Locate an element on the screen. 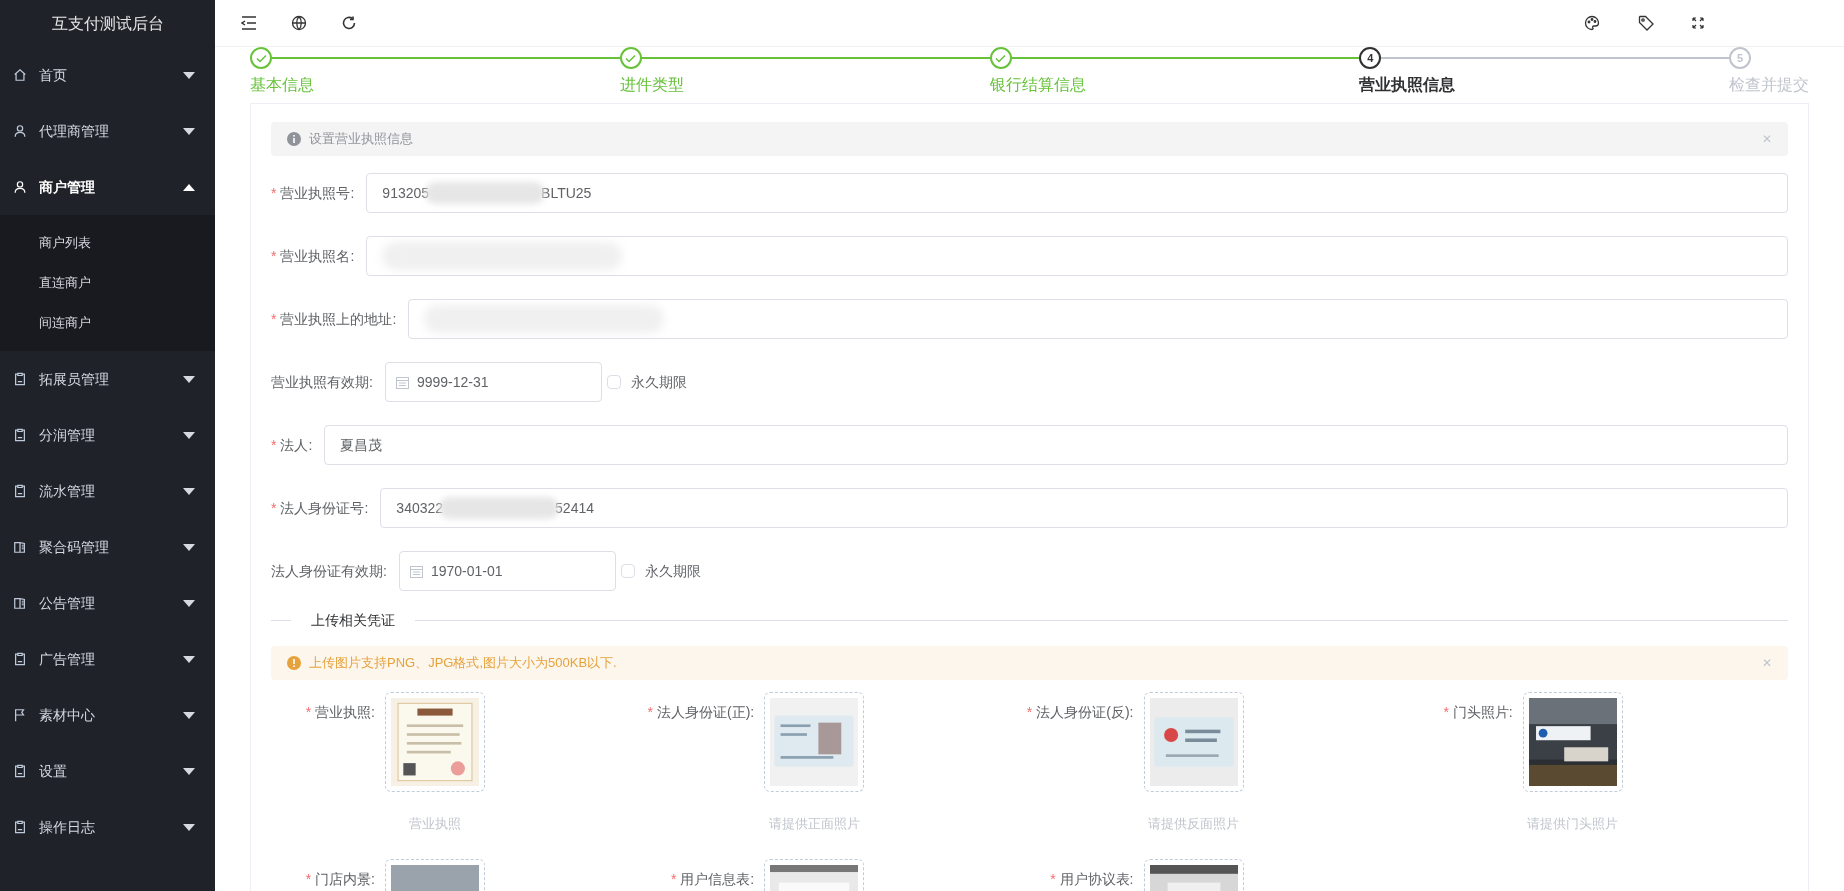  date-field: 1970-01-01 is located at coordinates (507, 571).